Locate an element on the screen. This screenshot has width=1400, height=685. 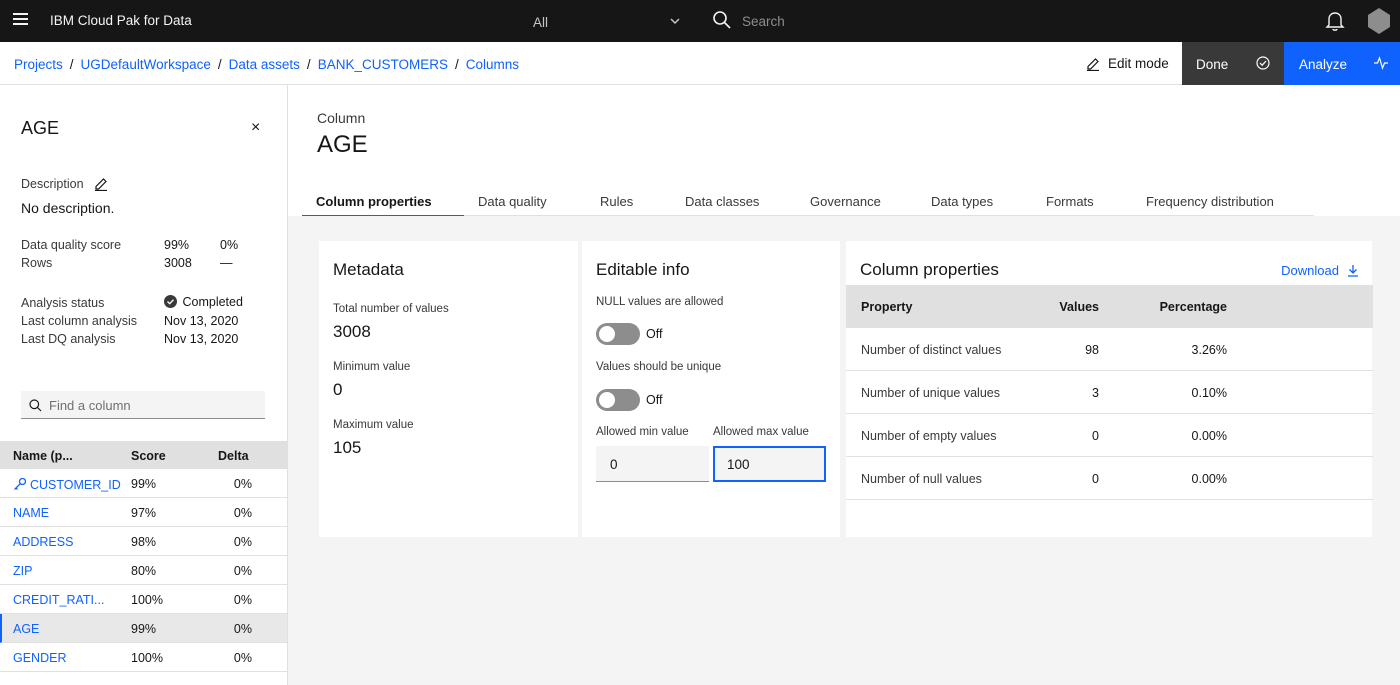
notification-icon is located at coordinates (1335, 21).